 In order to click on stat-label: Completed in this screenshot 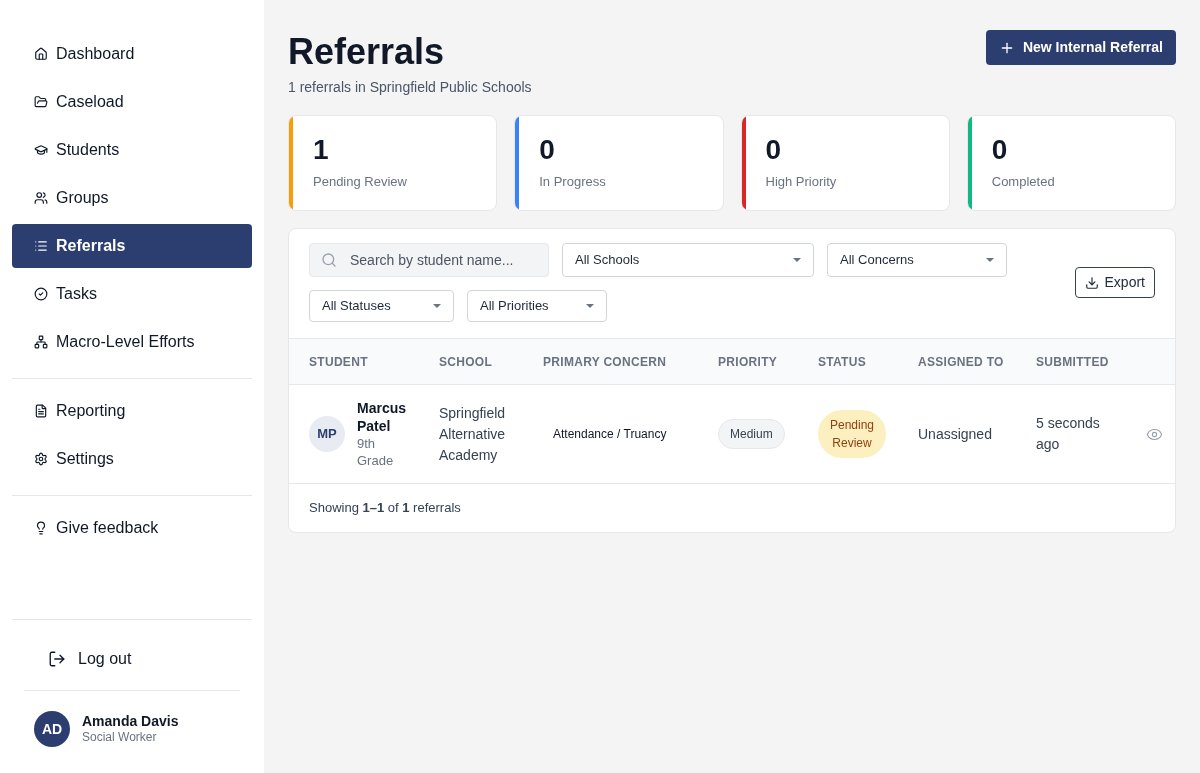, I will do `click(1023, 182)`.